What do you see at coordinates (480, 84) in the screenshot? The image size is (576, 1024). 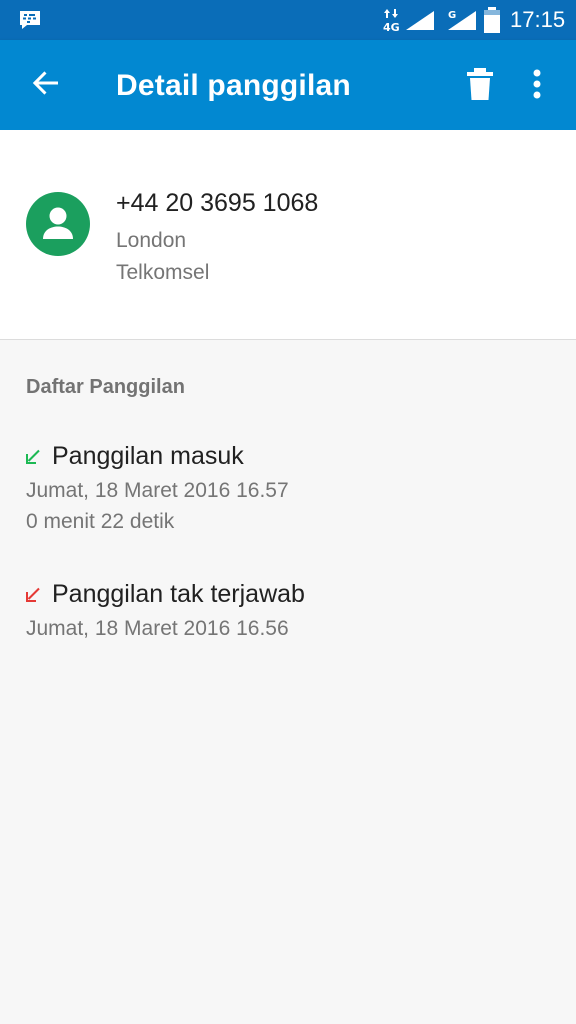 I see `trash-icon` at bounding box center [480, 84].